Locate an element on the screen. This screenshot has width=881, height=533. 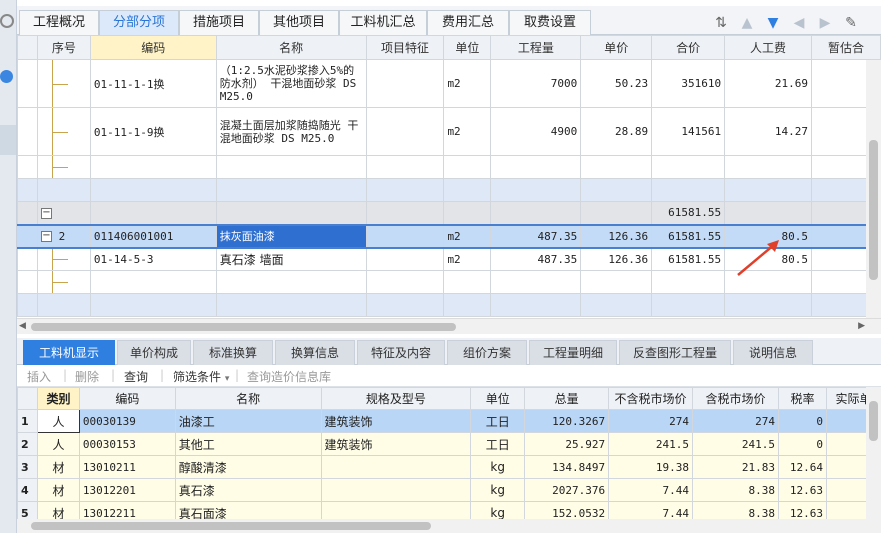
col-header-labor: 人工费 is located at coordinates (768, 47).